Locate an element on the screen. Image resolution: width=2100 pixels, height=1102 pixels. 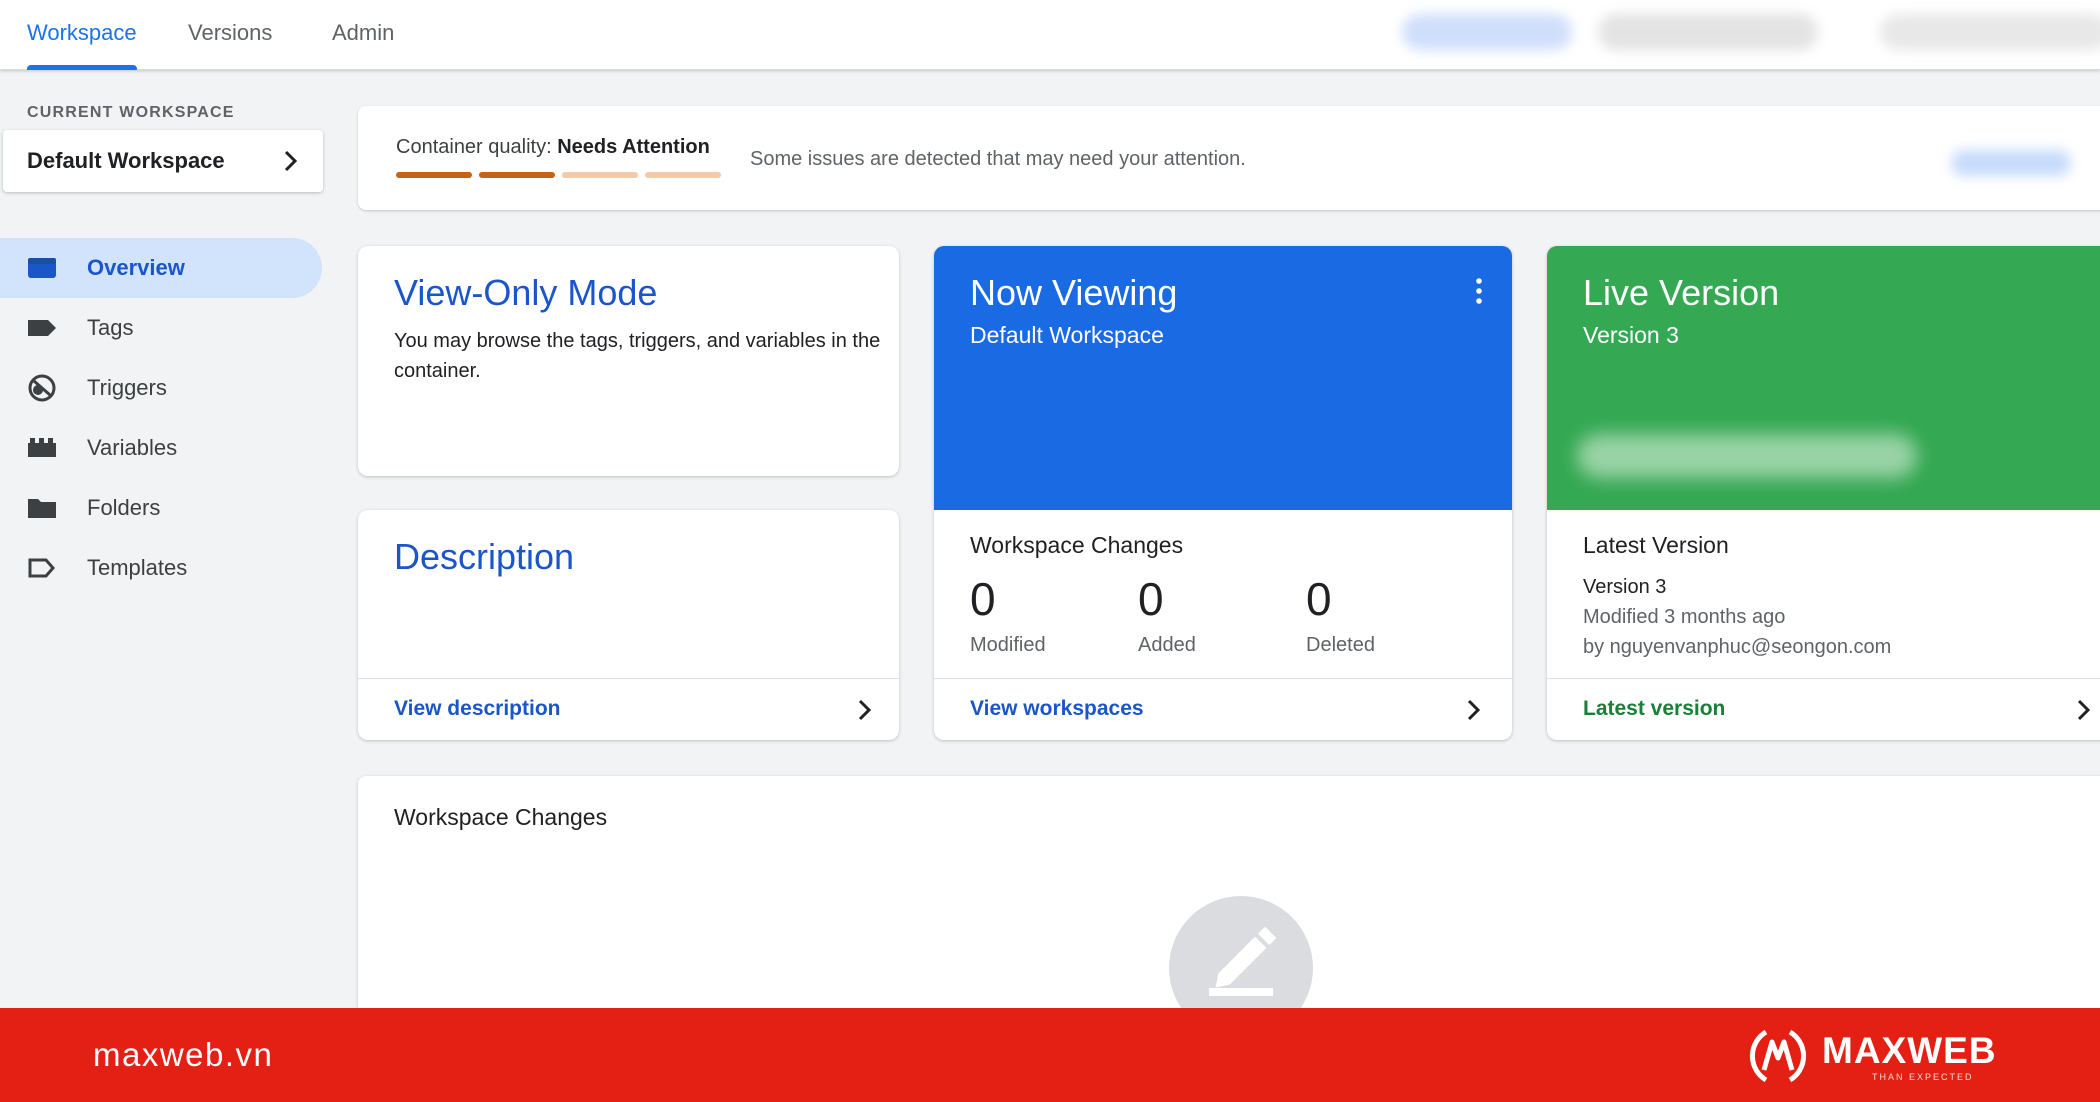
top-navigation-bar: Workspace Versions Admin is located at coordinates (1050, 35).